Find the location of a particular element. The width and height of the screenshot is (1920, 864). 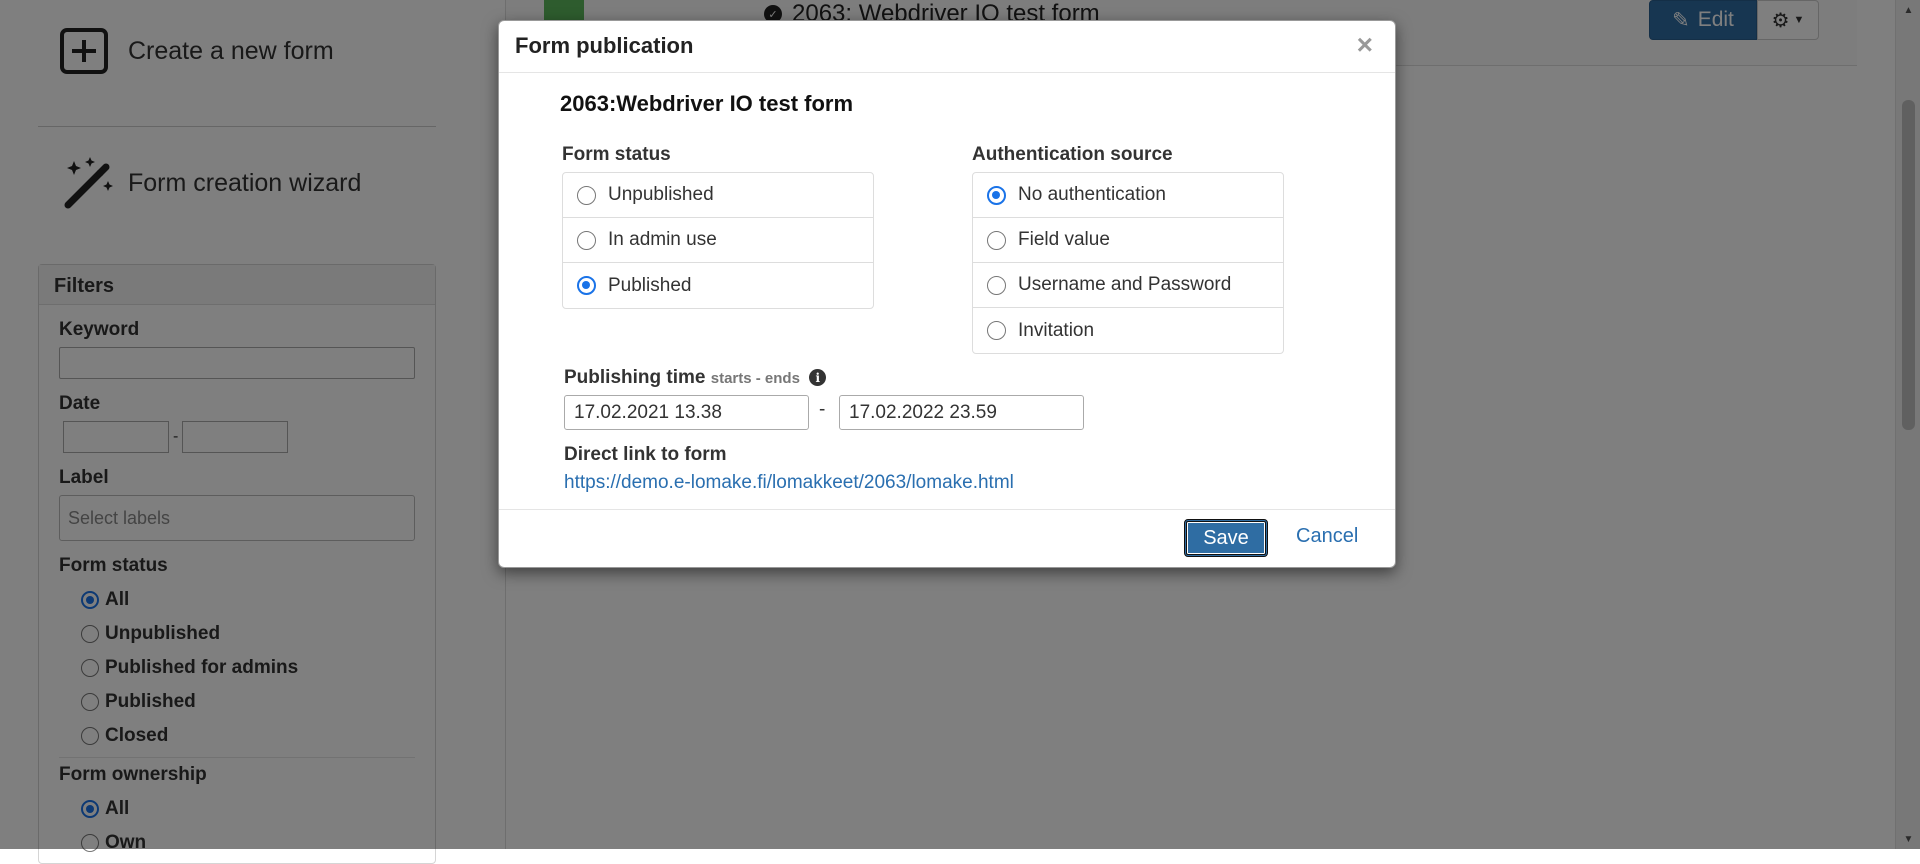

auth-source-label: Authentication source is located at coordinates (1072, 154).